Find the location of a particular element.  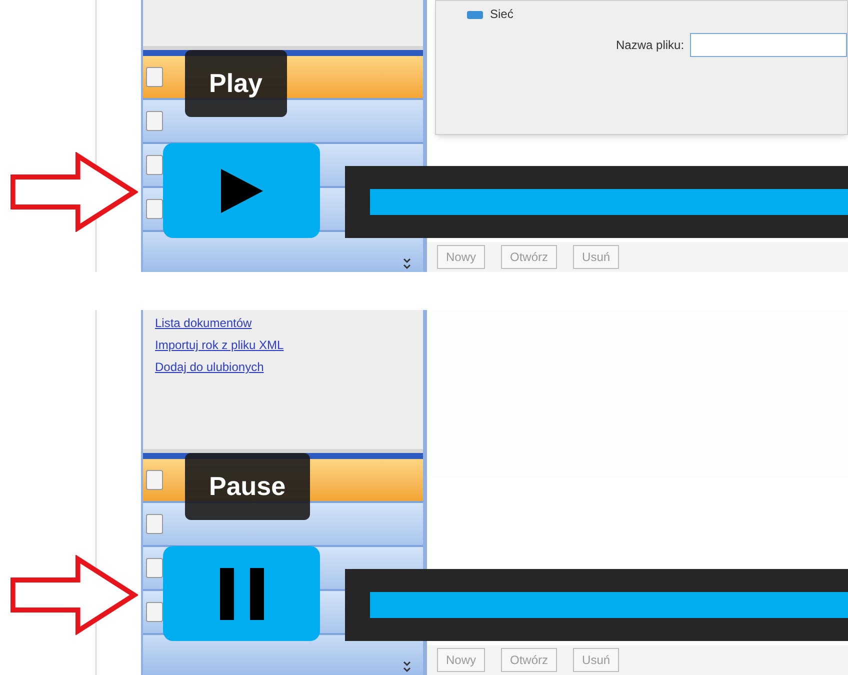

sidebar-link: Importuj rok z pliku XML is located at coordinates (219, 345).